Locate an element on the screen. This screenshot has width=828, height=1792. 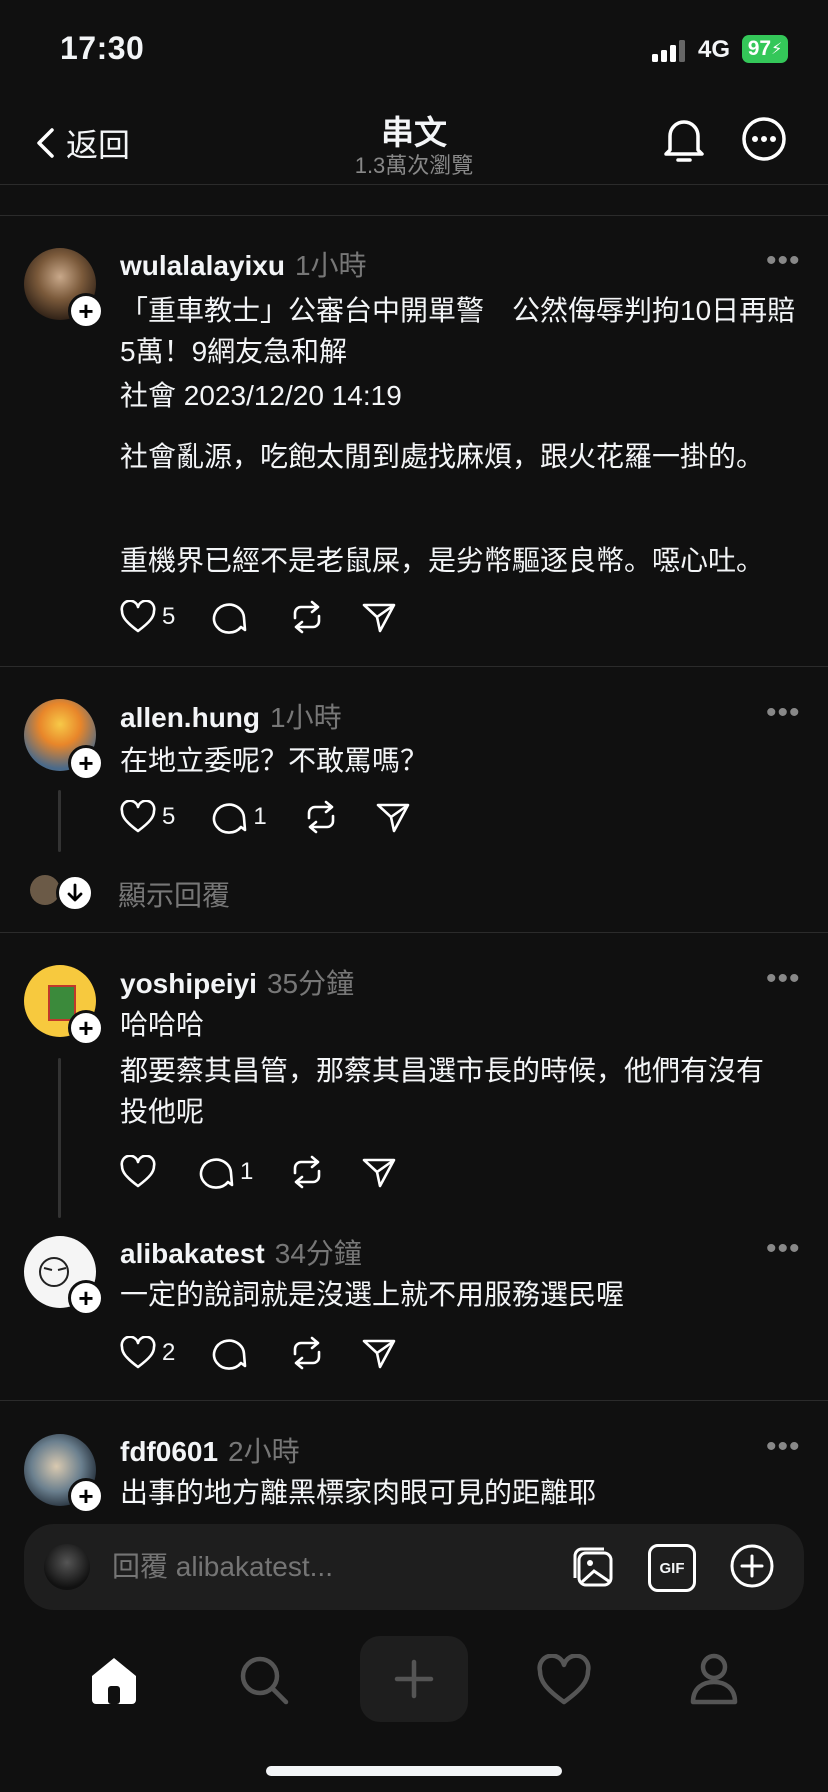
post-text: 都要蔡其昌管，那蔡其昌選市長的時候，他們有沒有投他呢 is located at coordinates (442, 1091).